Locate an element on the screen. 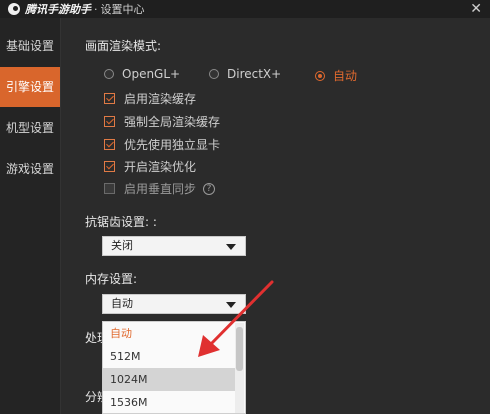 The image size is (490, 414). antialias-label: 抗锯齿设置: : is located at coordinates (121, 222).